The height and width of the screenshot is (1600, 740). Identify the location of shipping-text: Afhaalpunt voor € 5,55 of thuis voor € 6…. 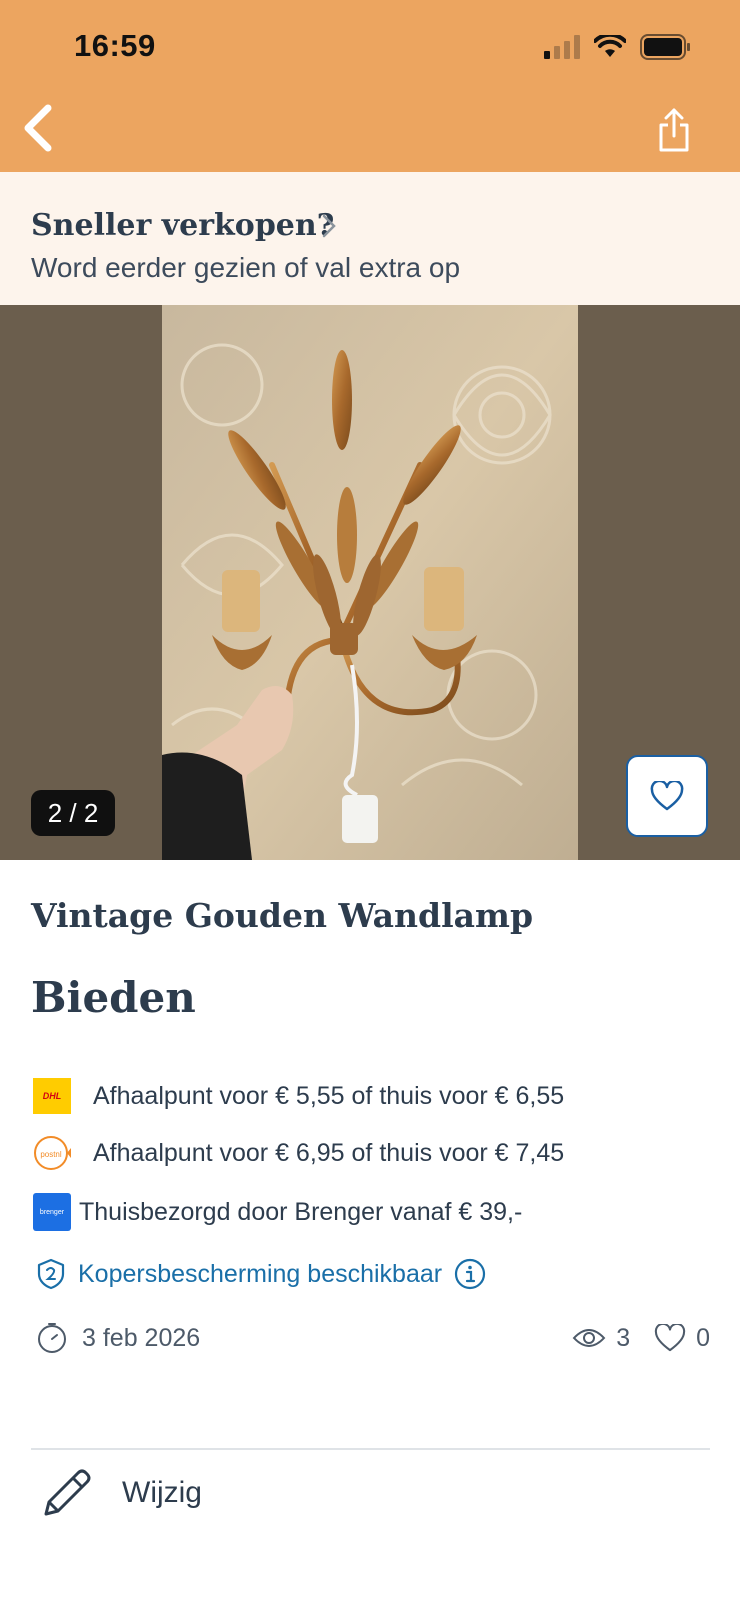
(329, 1095).